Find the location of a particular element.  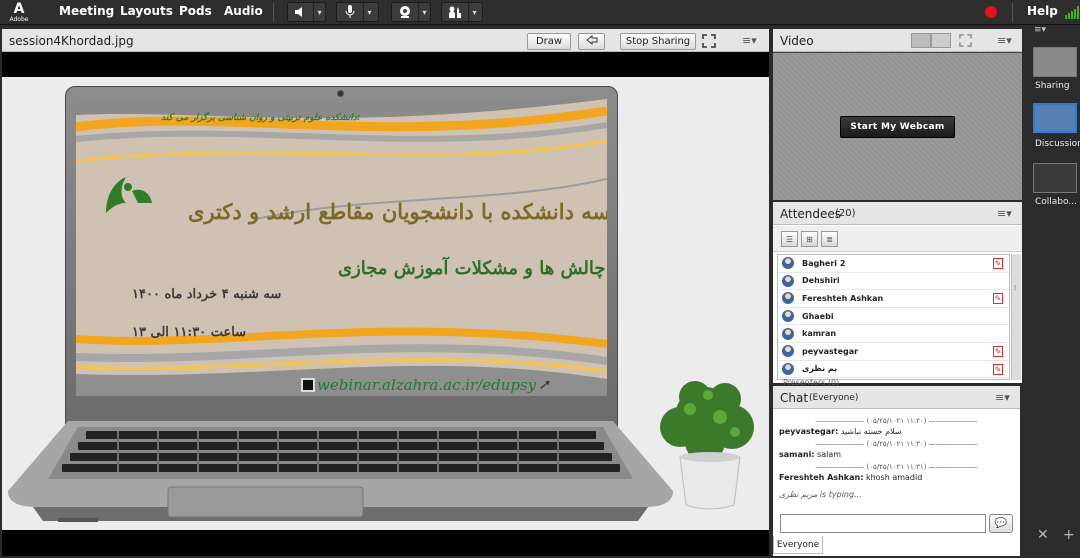

chat-tab-everyone: Everyone is located at coordinates (798, 545).